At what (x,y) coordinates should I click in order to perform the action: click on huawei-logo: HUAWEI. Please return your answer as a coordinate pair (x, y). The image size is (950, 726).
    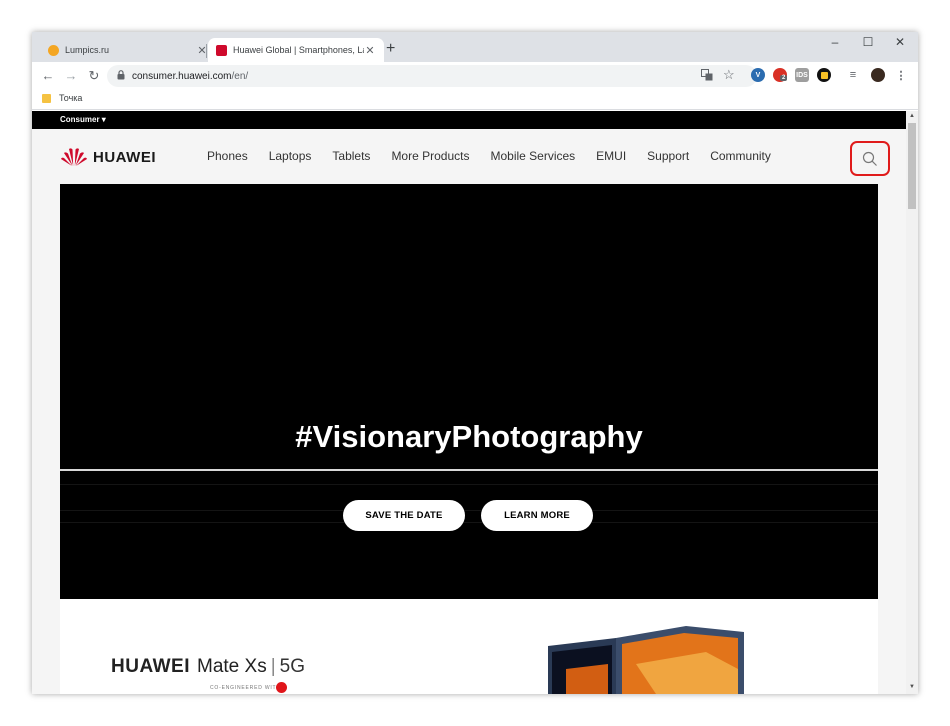
    Looking at the image, I should click on (108, 157).